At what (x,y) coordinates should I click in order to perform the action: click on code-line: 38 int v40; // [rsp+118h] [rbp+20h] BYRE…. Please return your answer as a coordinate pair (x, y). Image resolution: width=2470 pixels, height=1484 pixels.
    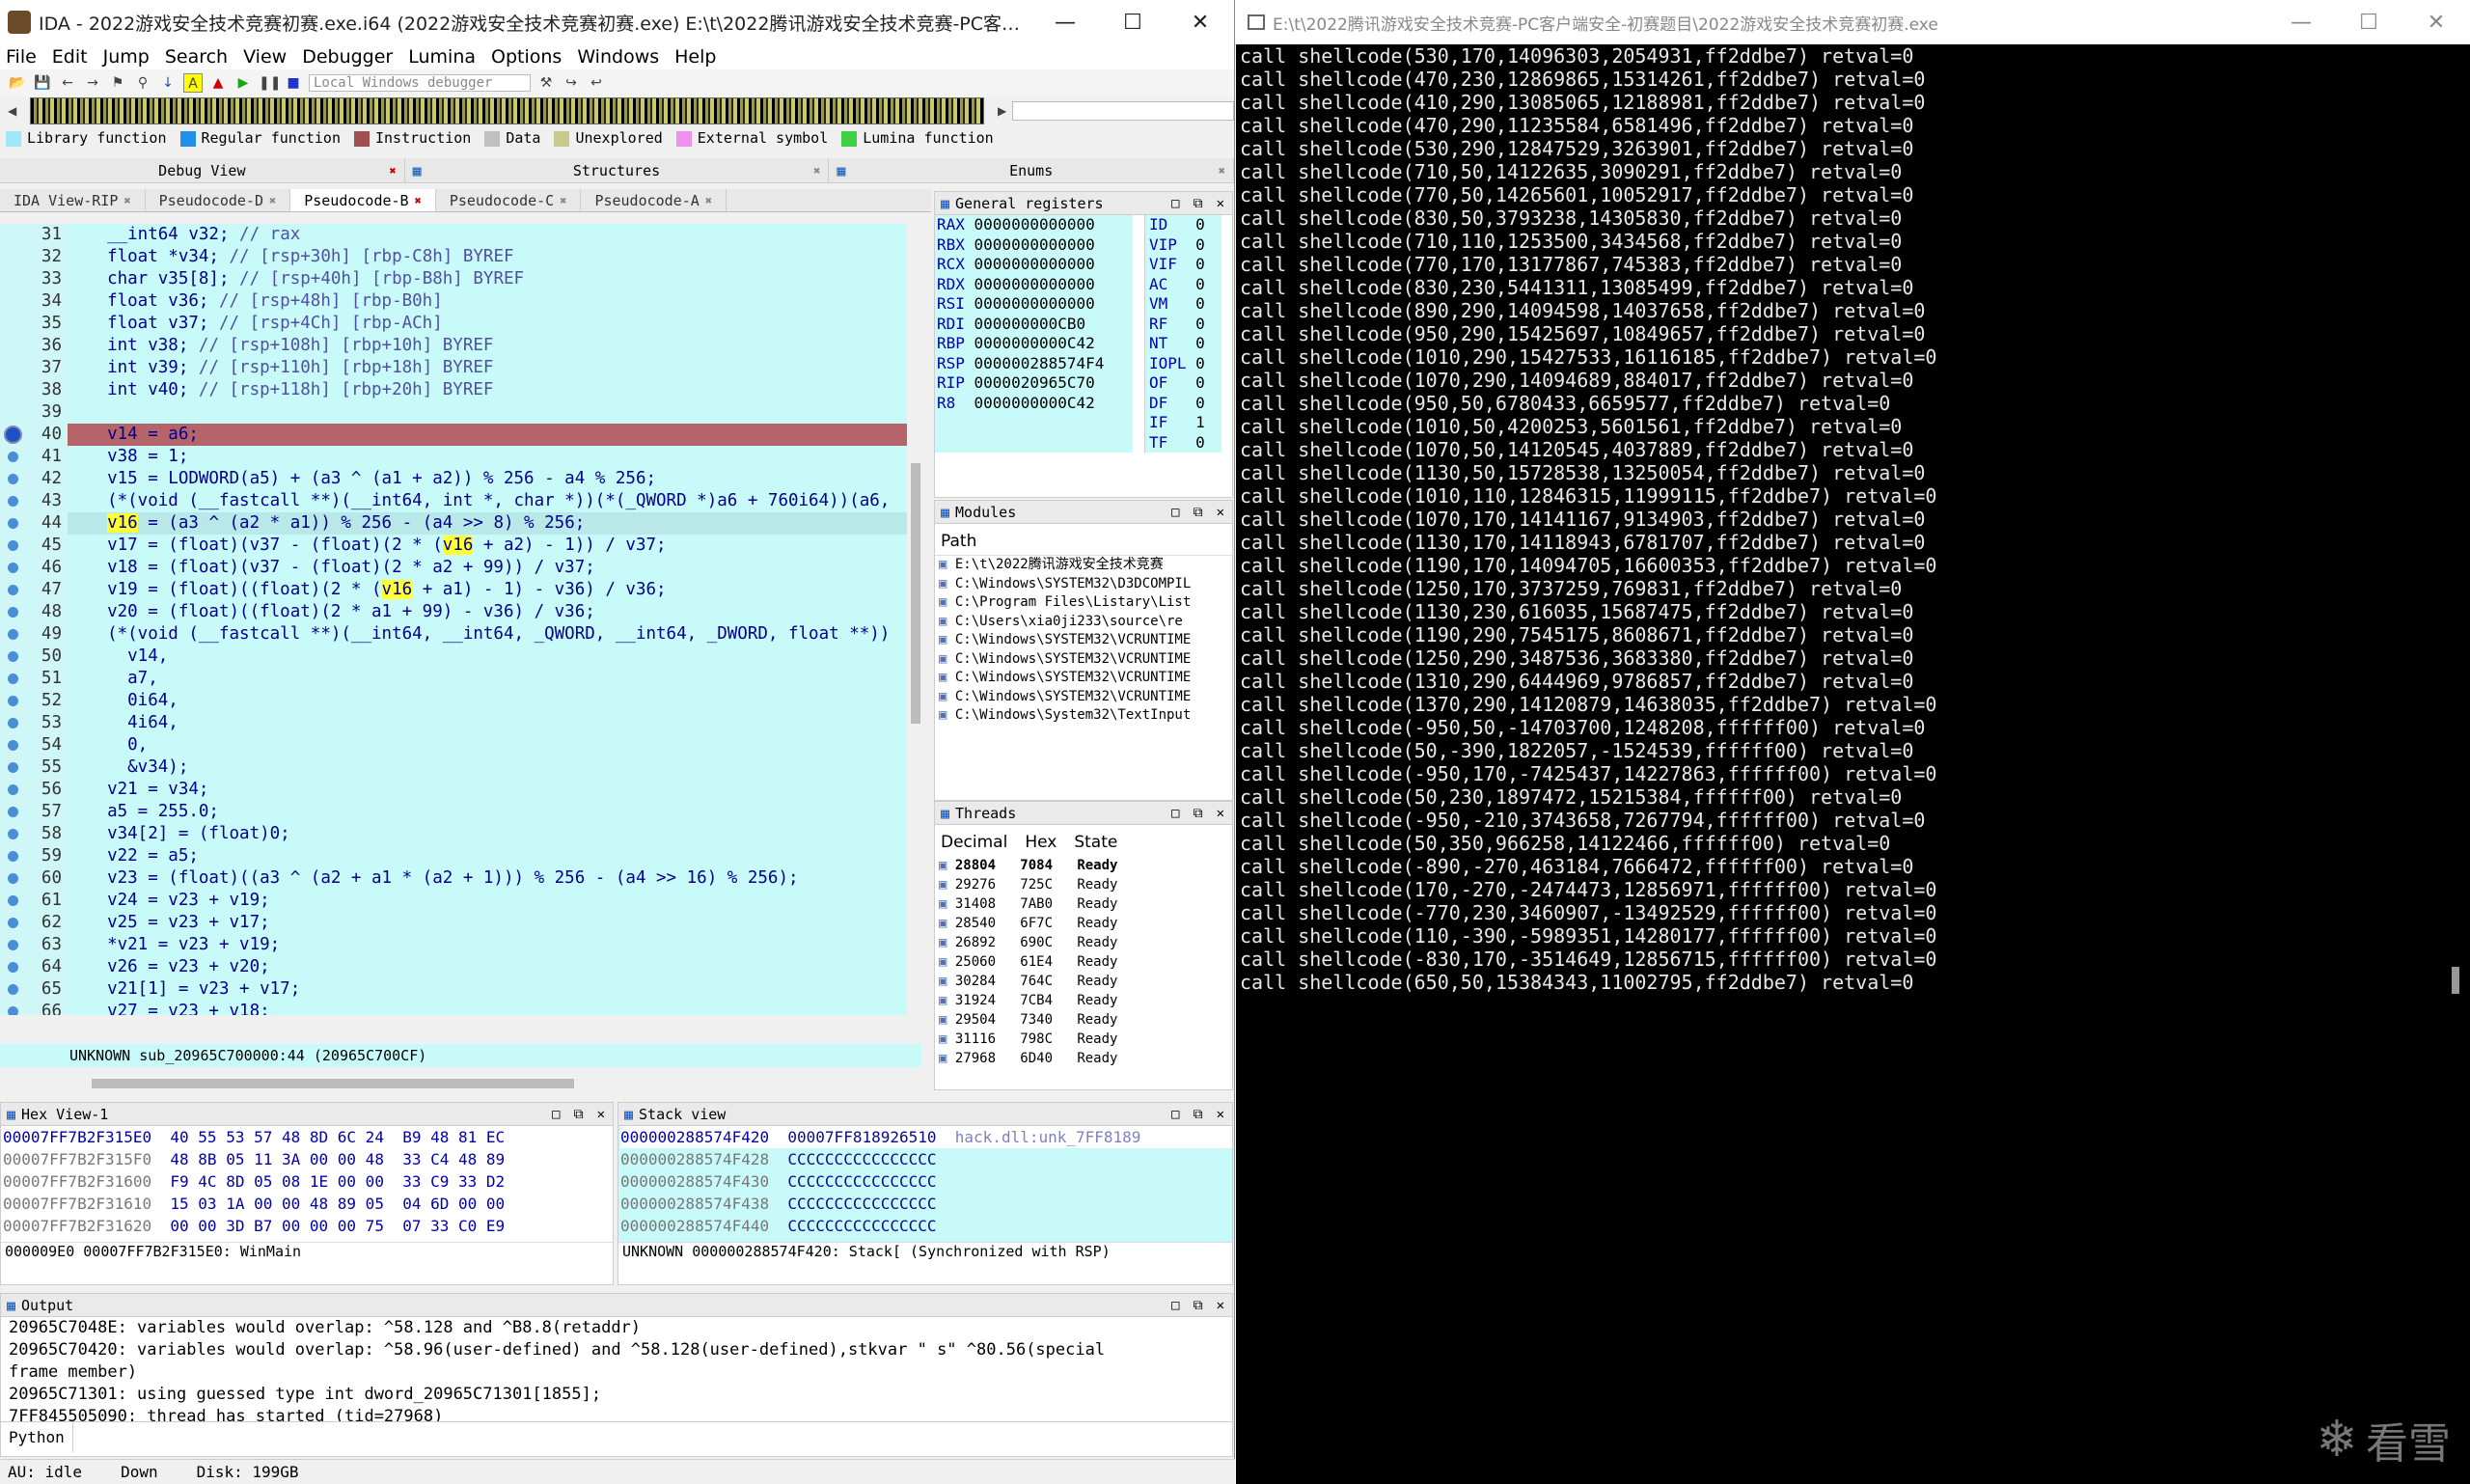
    Looking at the image, I should click on (453, 390).